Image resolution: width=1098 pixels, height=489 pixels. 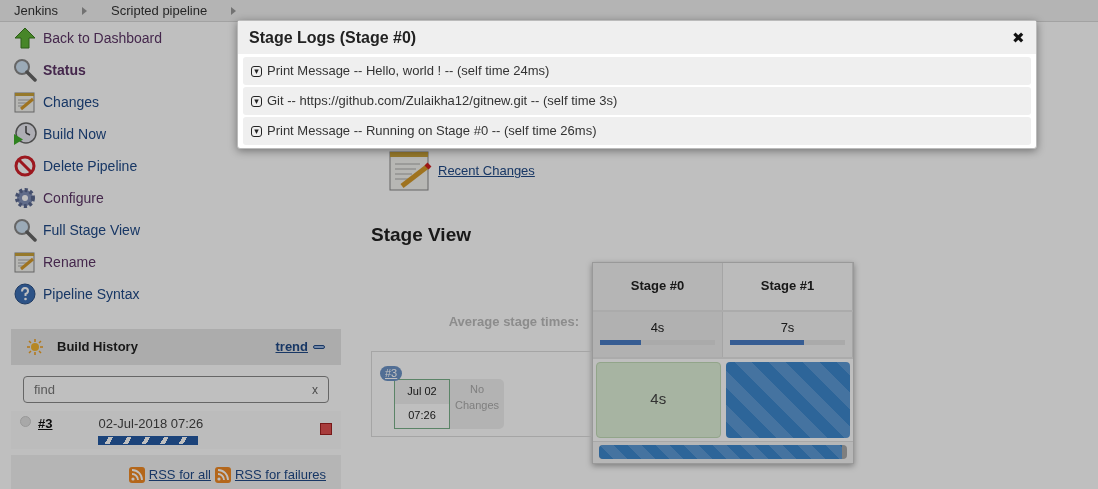 What do you see at coordinates (36, 10) in the screenshot?
I see `breadcrumb-link: Jenkins` at bounding box center [36, 10].